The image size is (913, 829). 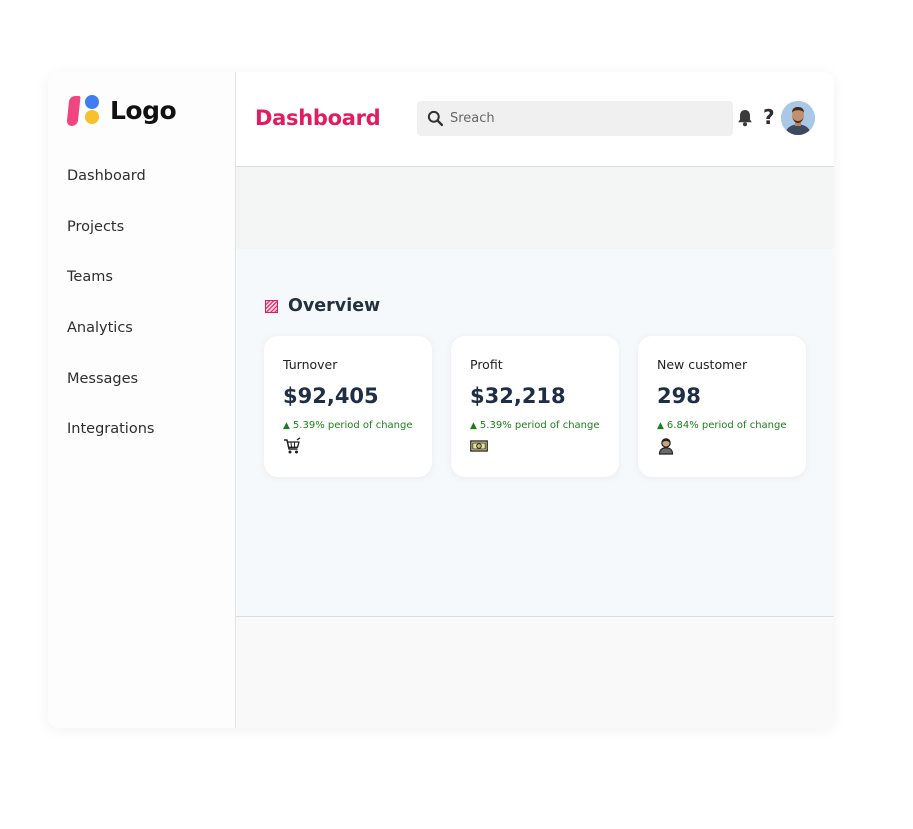 I want to click on search-icon, so click(x=435, y=118).